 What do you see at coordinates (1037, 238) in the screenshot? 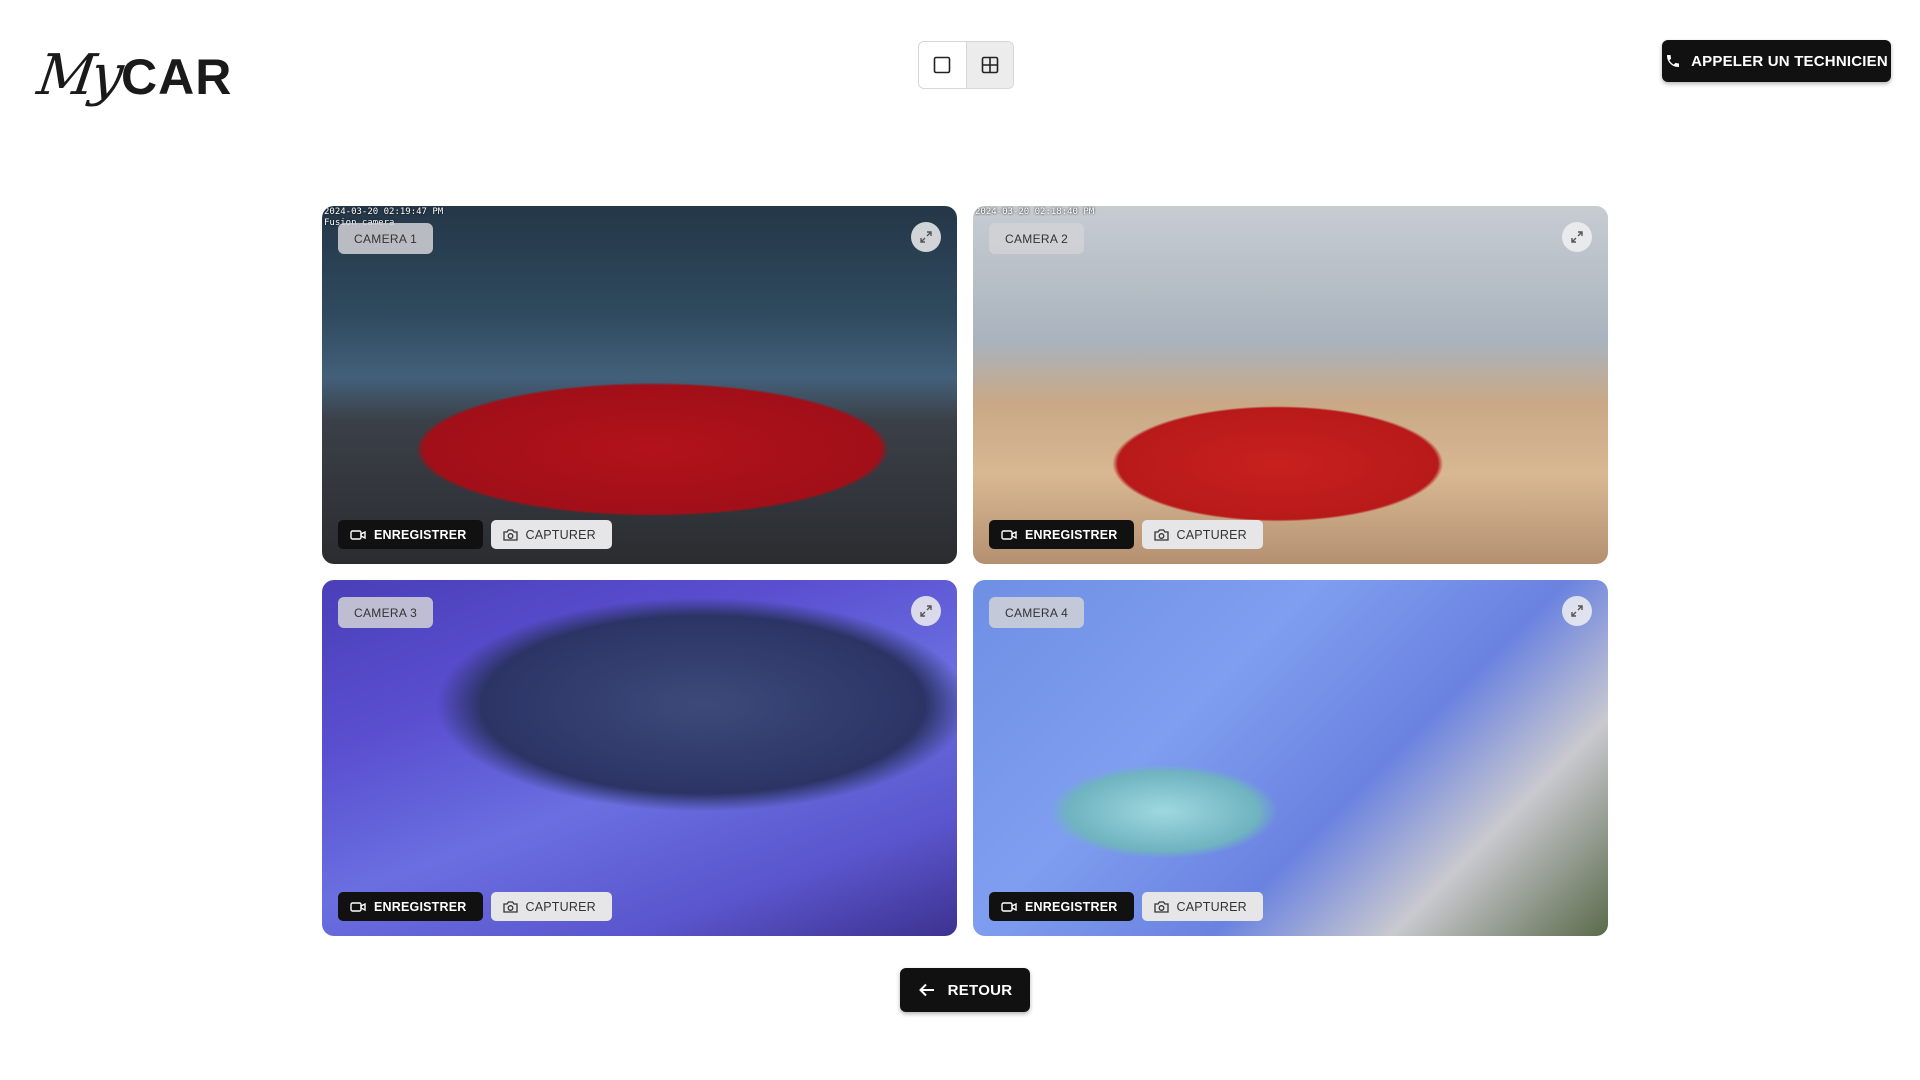
I see `camera-label: CAMERA 2` at bounding box center [1037, 238].